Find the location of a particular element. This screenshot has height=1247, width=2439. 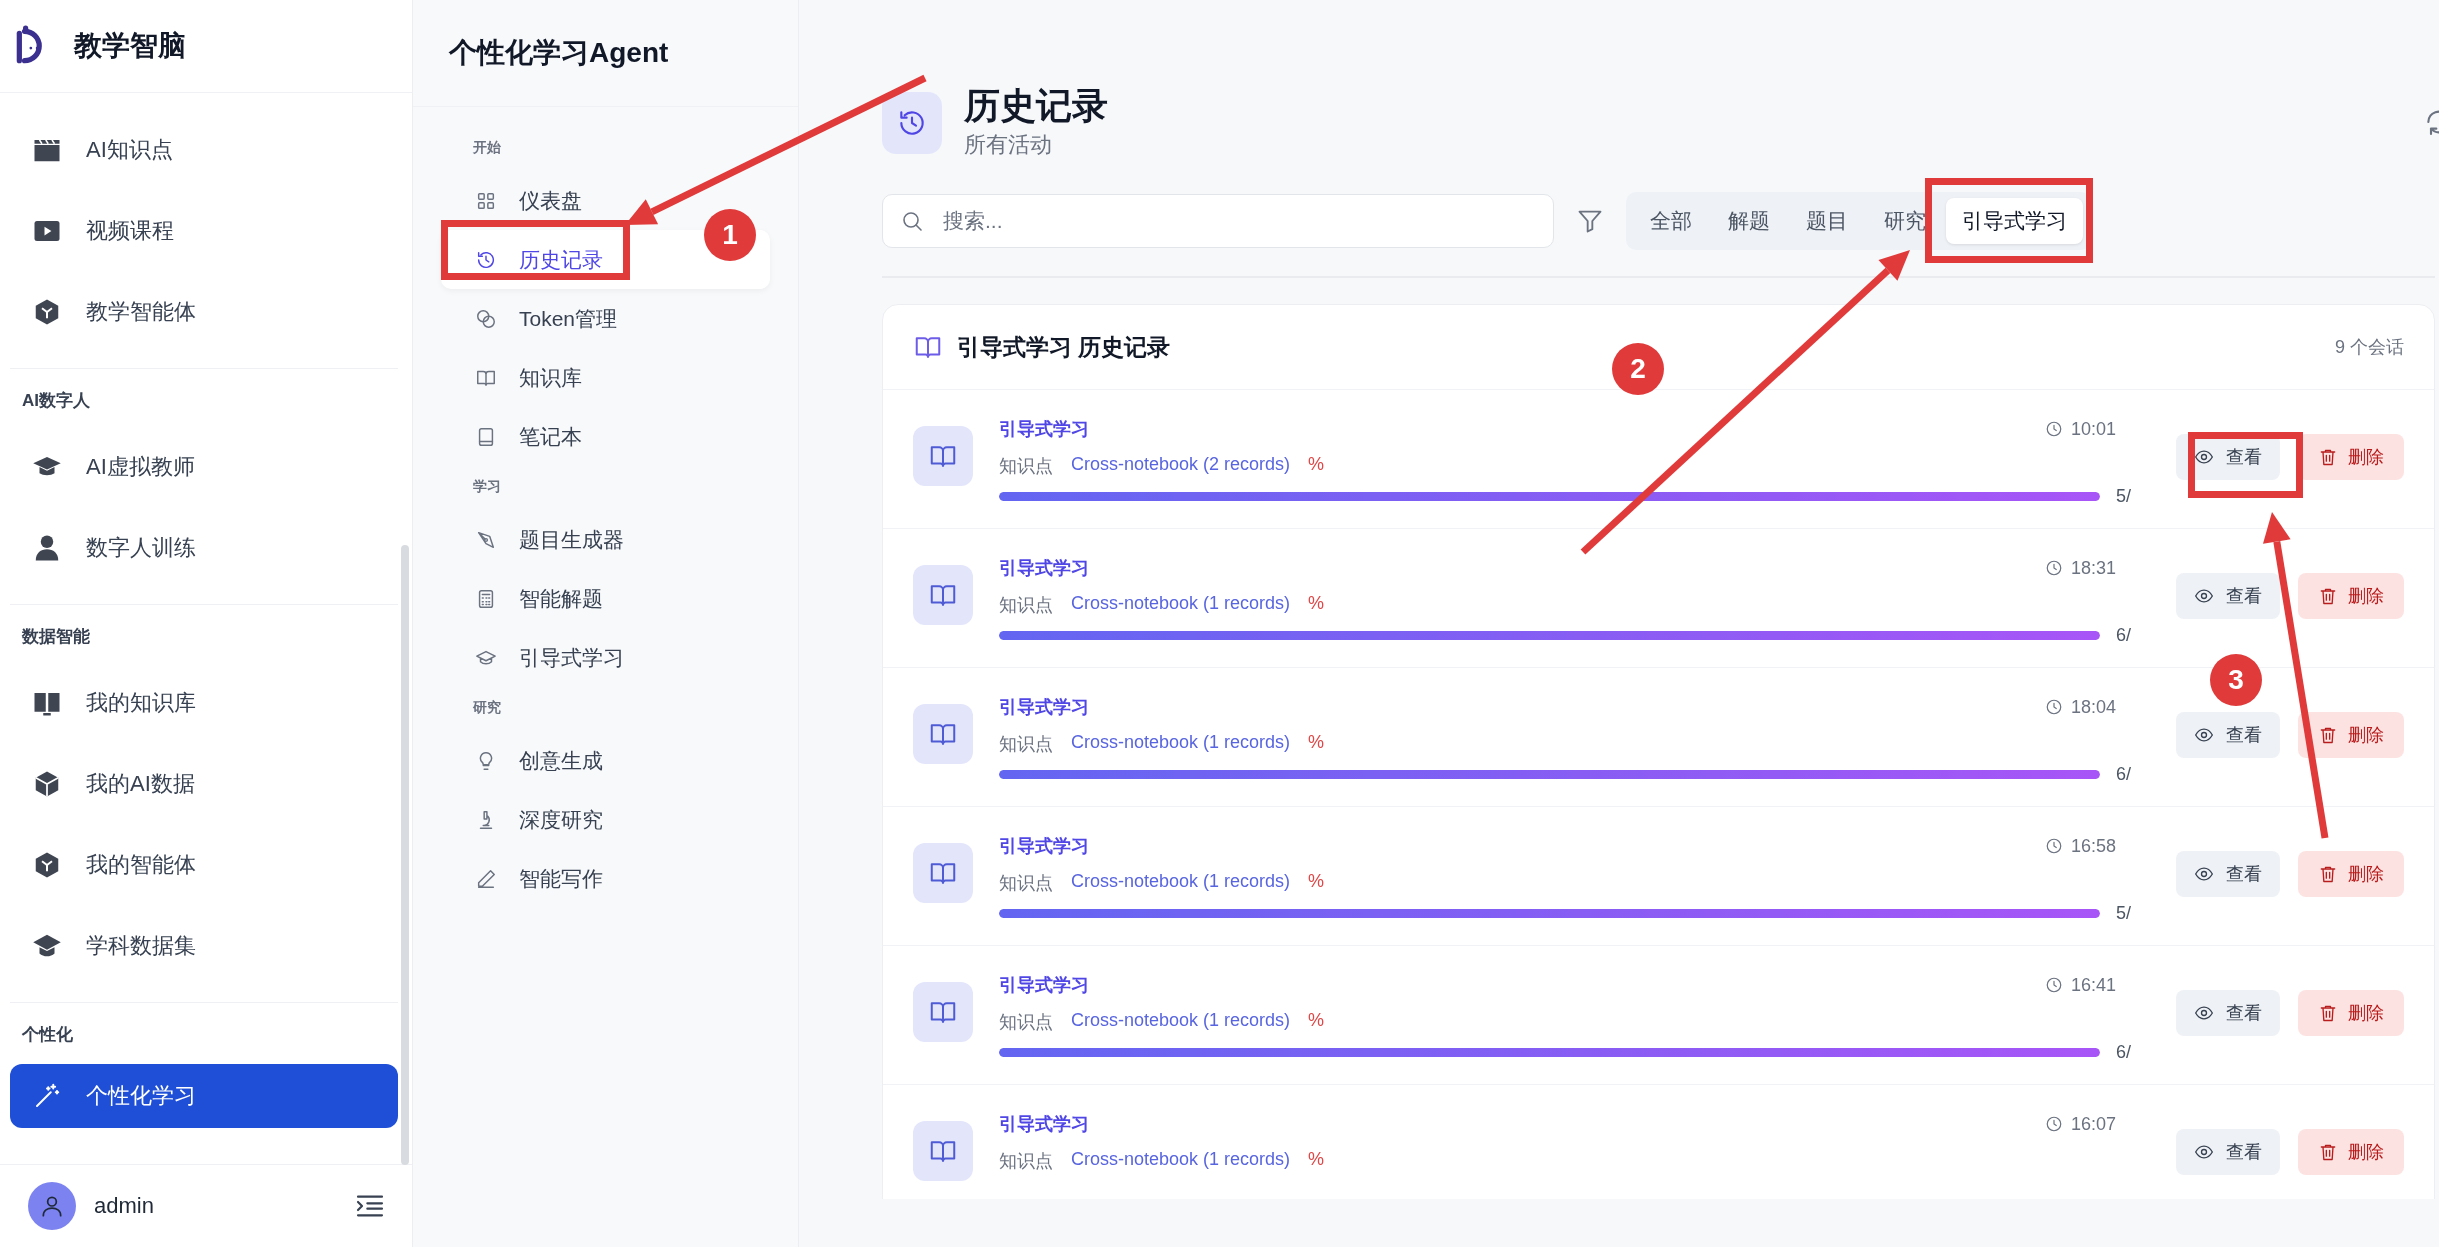

nav-item: 引导式学习 is located at coordinates (532, 657).